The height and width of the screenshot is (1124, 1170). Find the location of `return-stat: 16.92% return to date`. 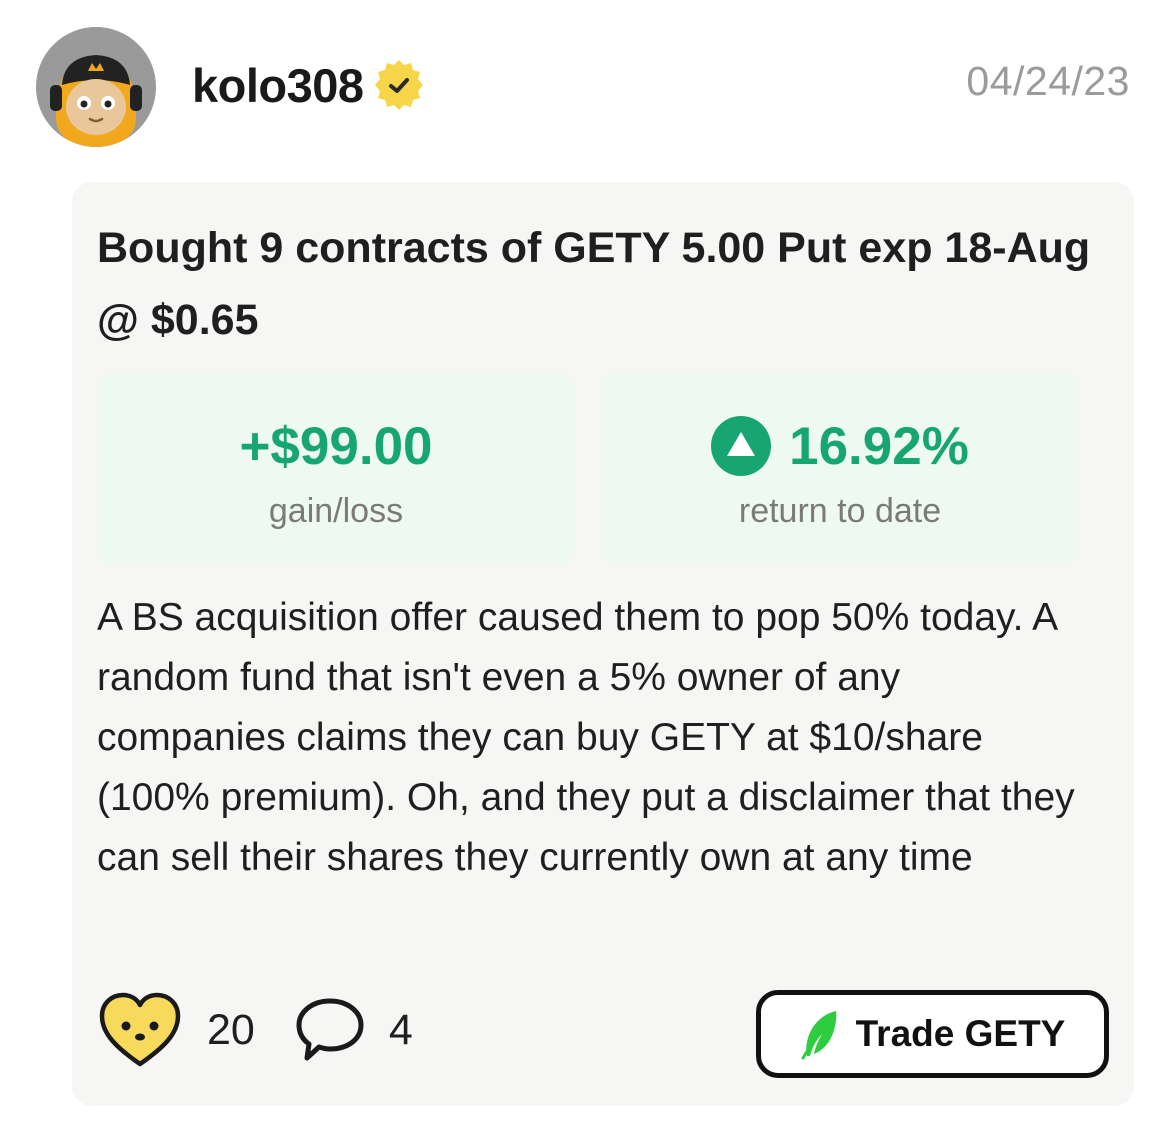

return-stat: 16.92% return to date is located at coordinates (840, 469).